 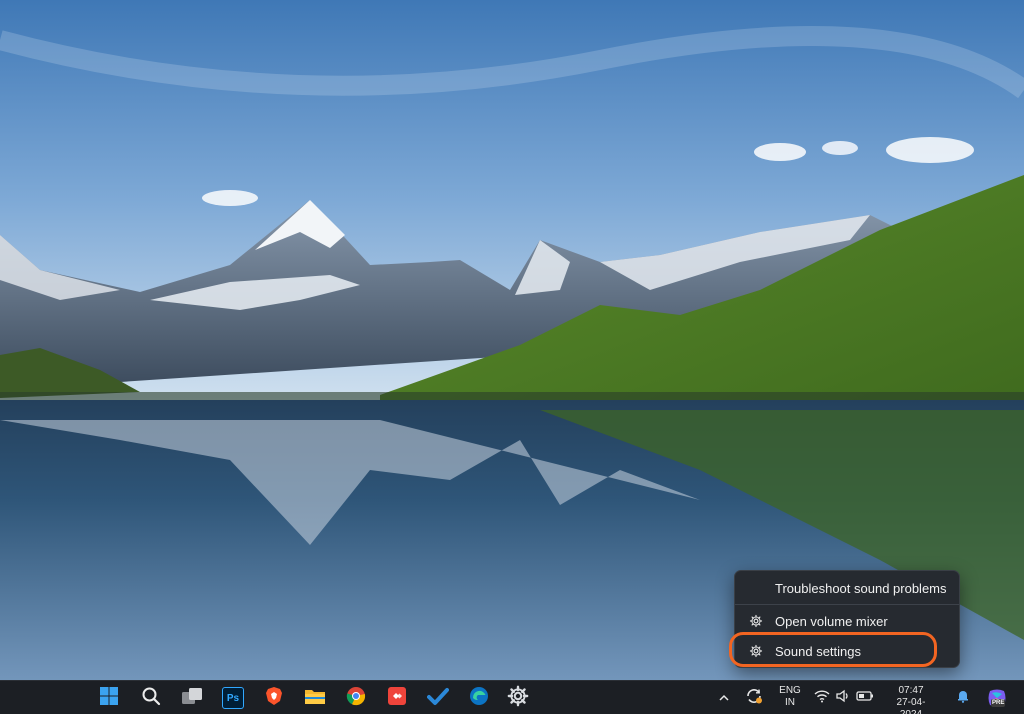 I want to click on wifi-icon, so click(x=822, y=698).